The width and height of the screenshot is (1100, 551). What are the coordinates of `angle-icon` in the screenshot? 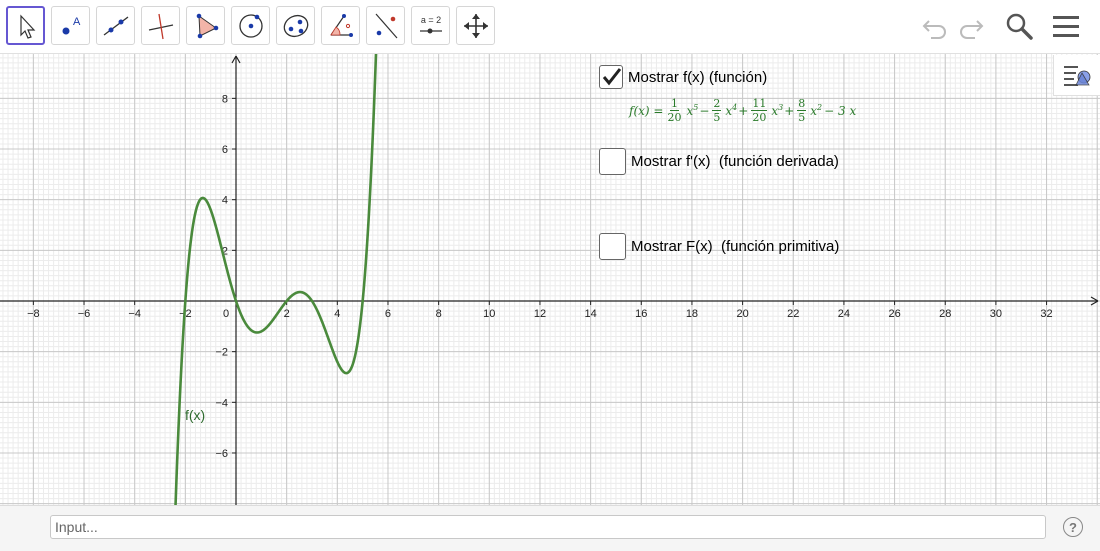 It's located at (341, 25).